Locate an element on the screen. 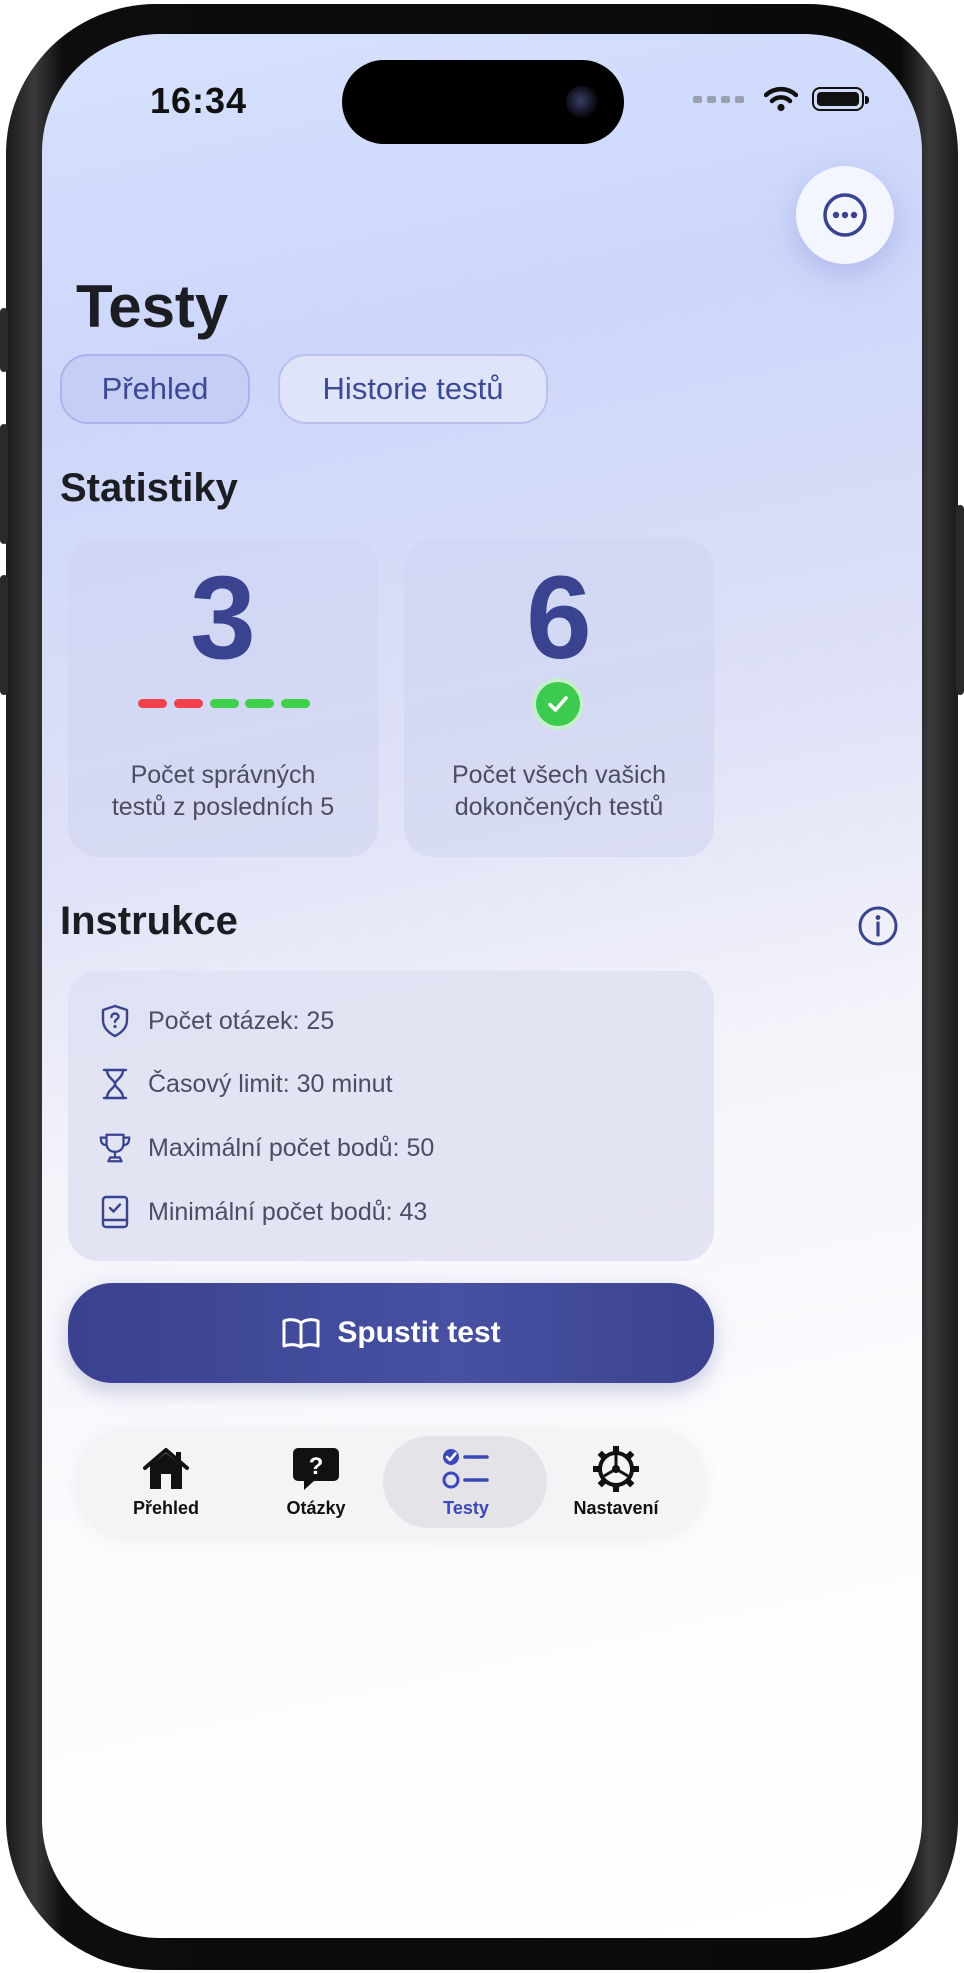 Image resolution: width=964 pixels, height=1973 pixels. volume-up-button is located at coordinates (4, 484).